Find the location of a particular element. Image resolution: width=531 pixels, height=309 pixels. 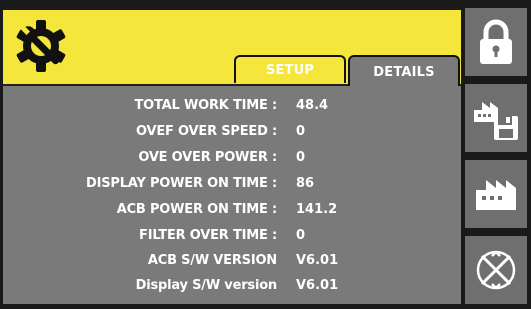

detail-row: Display S/W version V6.01 is located at coordinates (232, 288).